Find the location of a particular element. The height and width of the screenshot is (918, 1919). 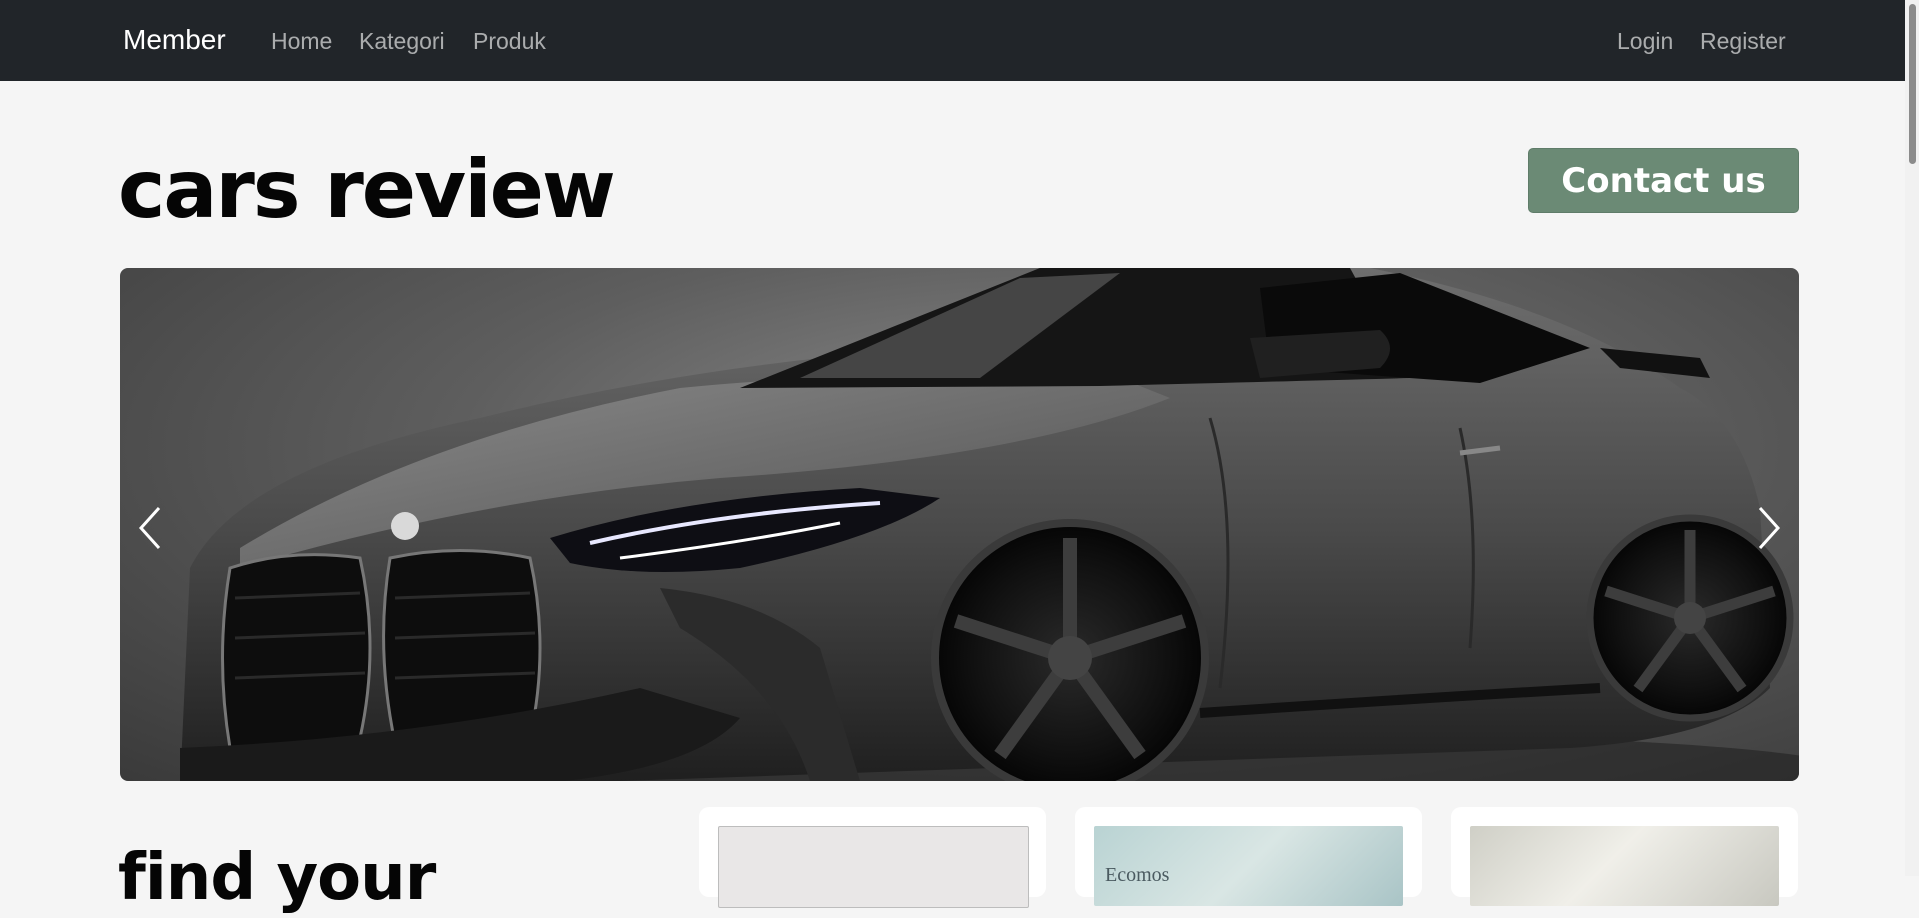

nav-home-link: Home is located at coordinates (301, 41).